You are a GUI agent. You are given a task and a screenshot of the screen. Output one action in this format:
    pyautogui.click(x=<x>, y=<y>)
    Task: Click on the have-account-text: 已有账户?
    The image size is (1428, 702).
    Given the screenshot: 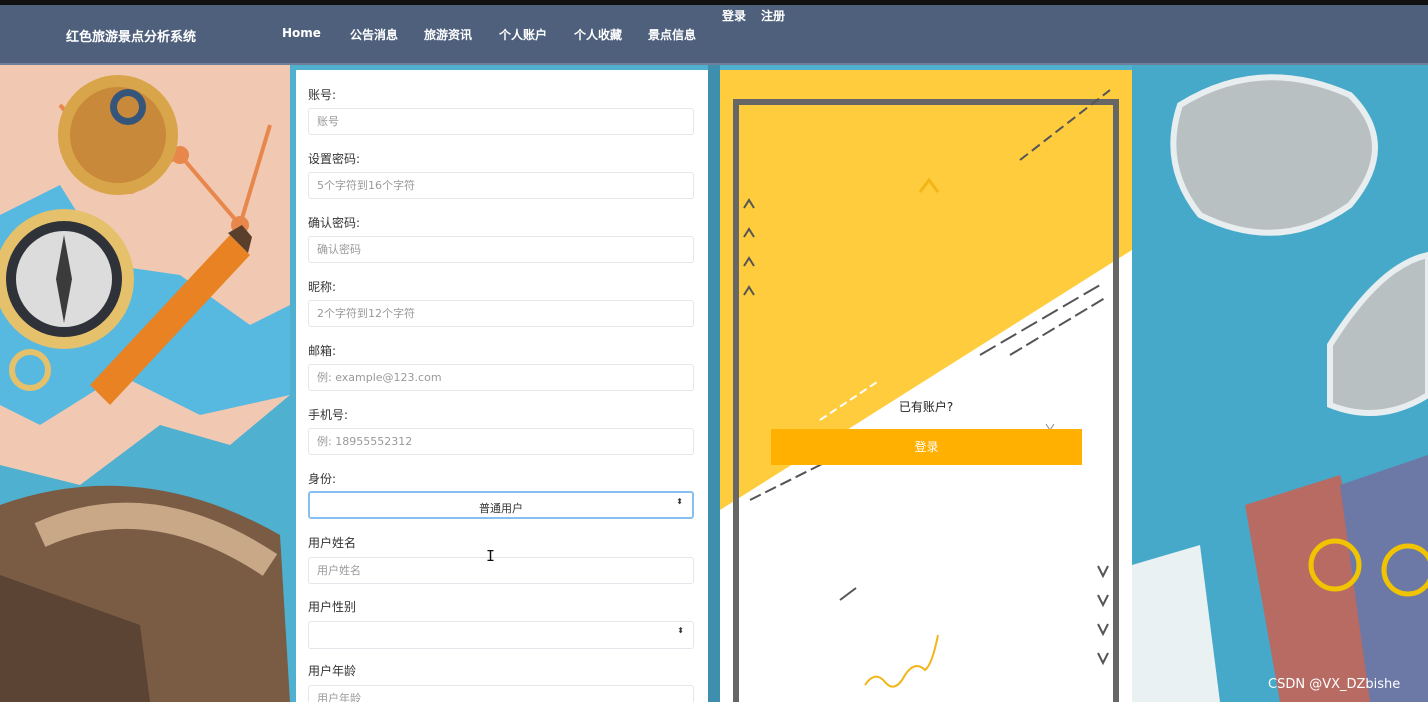 What is the action you would take?
    pyautogui.click(x=926, y=407)
    